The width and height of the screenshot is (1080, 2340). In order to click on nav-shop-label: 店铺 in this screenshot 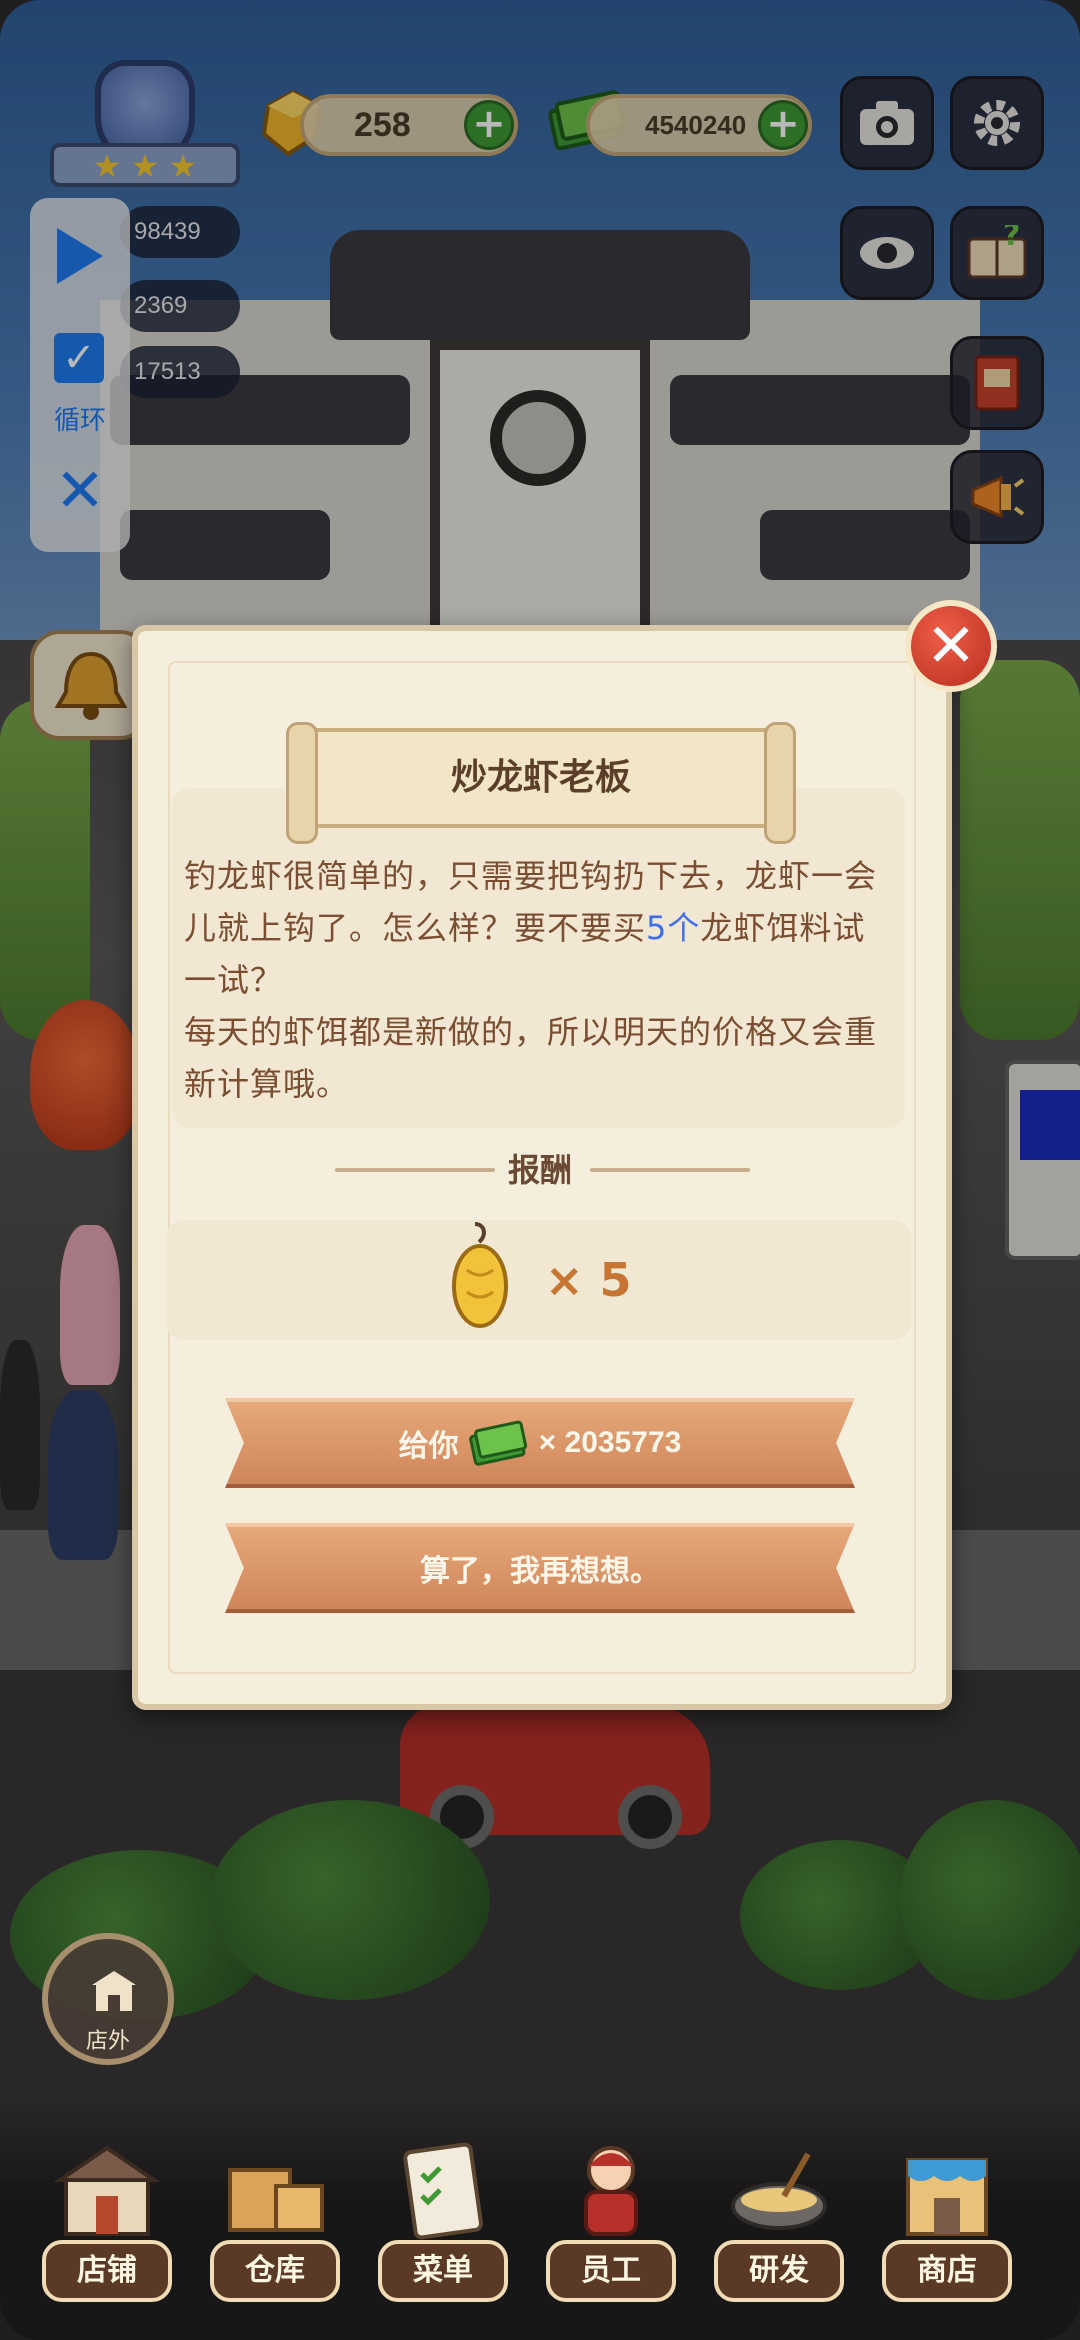, I will do `click(107, 2271)`.